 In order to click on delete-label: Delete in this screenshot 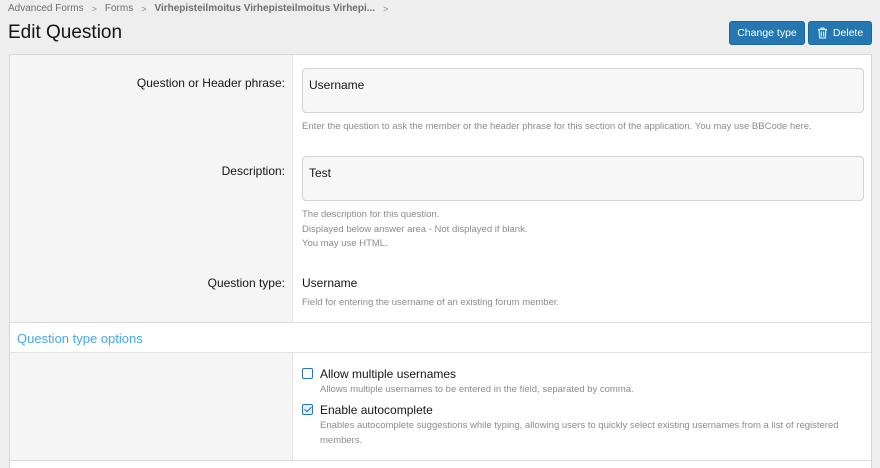, I will do `click(848, 33)`.